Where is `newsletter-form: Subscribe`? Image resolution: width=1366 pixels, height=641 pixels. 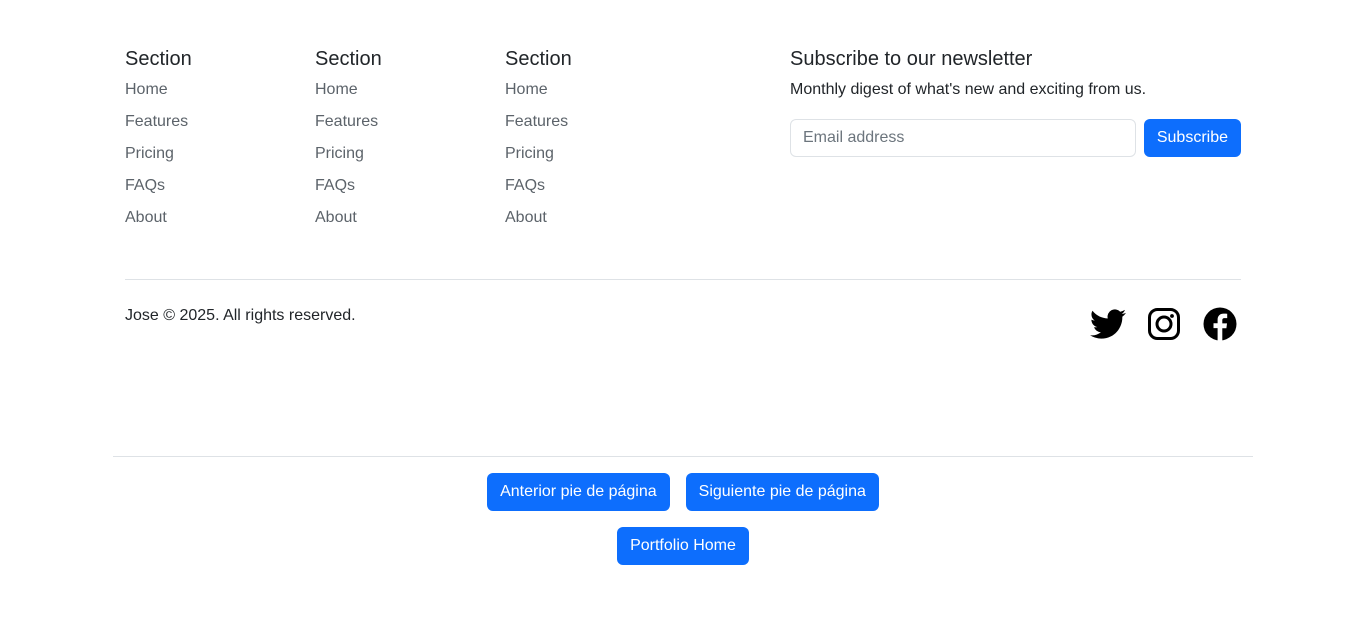 newsletter-form: Subscribe is located at coordinates (1015, 138).